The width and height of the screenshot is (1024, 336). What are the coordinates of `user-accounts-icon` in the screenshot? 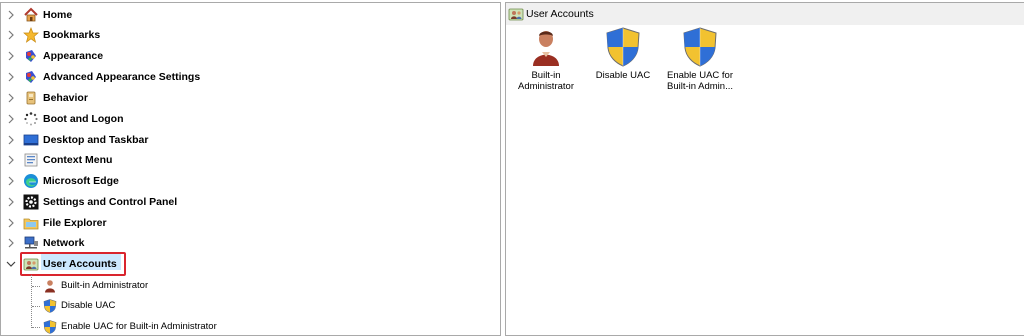 It's located at (516, 14).